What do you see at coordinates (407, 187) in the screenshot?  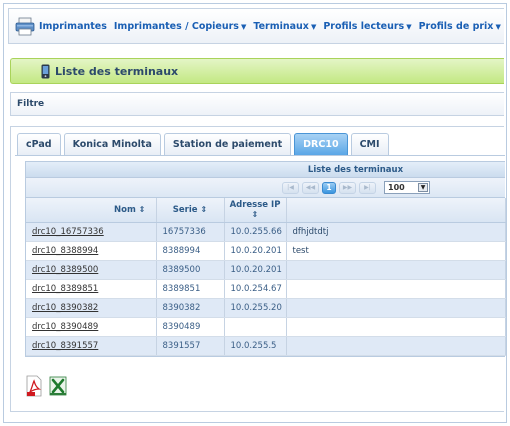 I see `page-size-select: 100 ▼` at bounding box center [407, 187].